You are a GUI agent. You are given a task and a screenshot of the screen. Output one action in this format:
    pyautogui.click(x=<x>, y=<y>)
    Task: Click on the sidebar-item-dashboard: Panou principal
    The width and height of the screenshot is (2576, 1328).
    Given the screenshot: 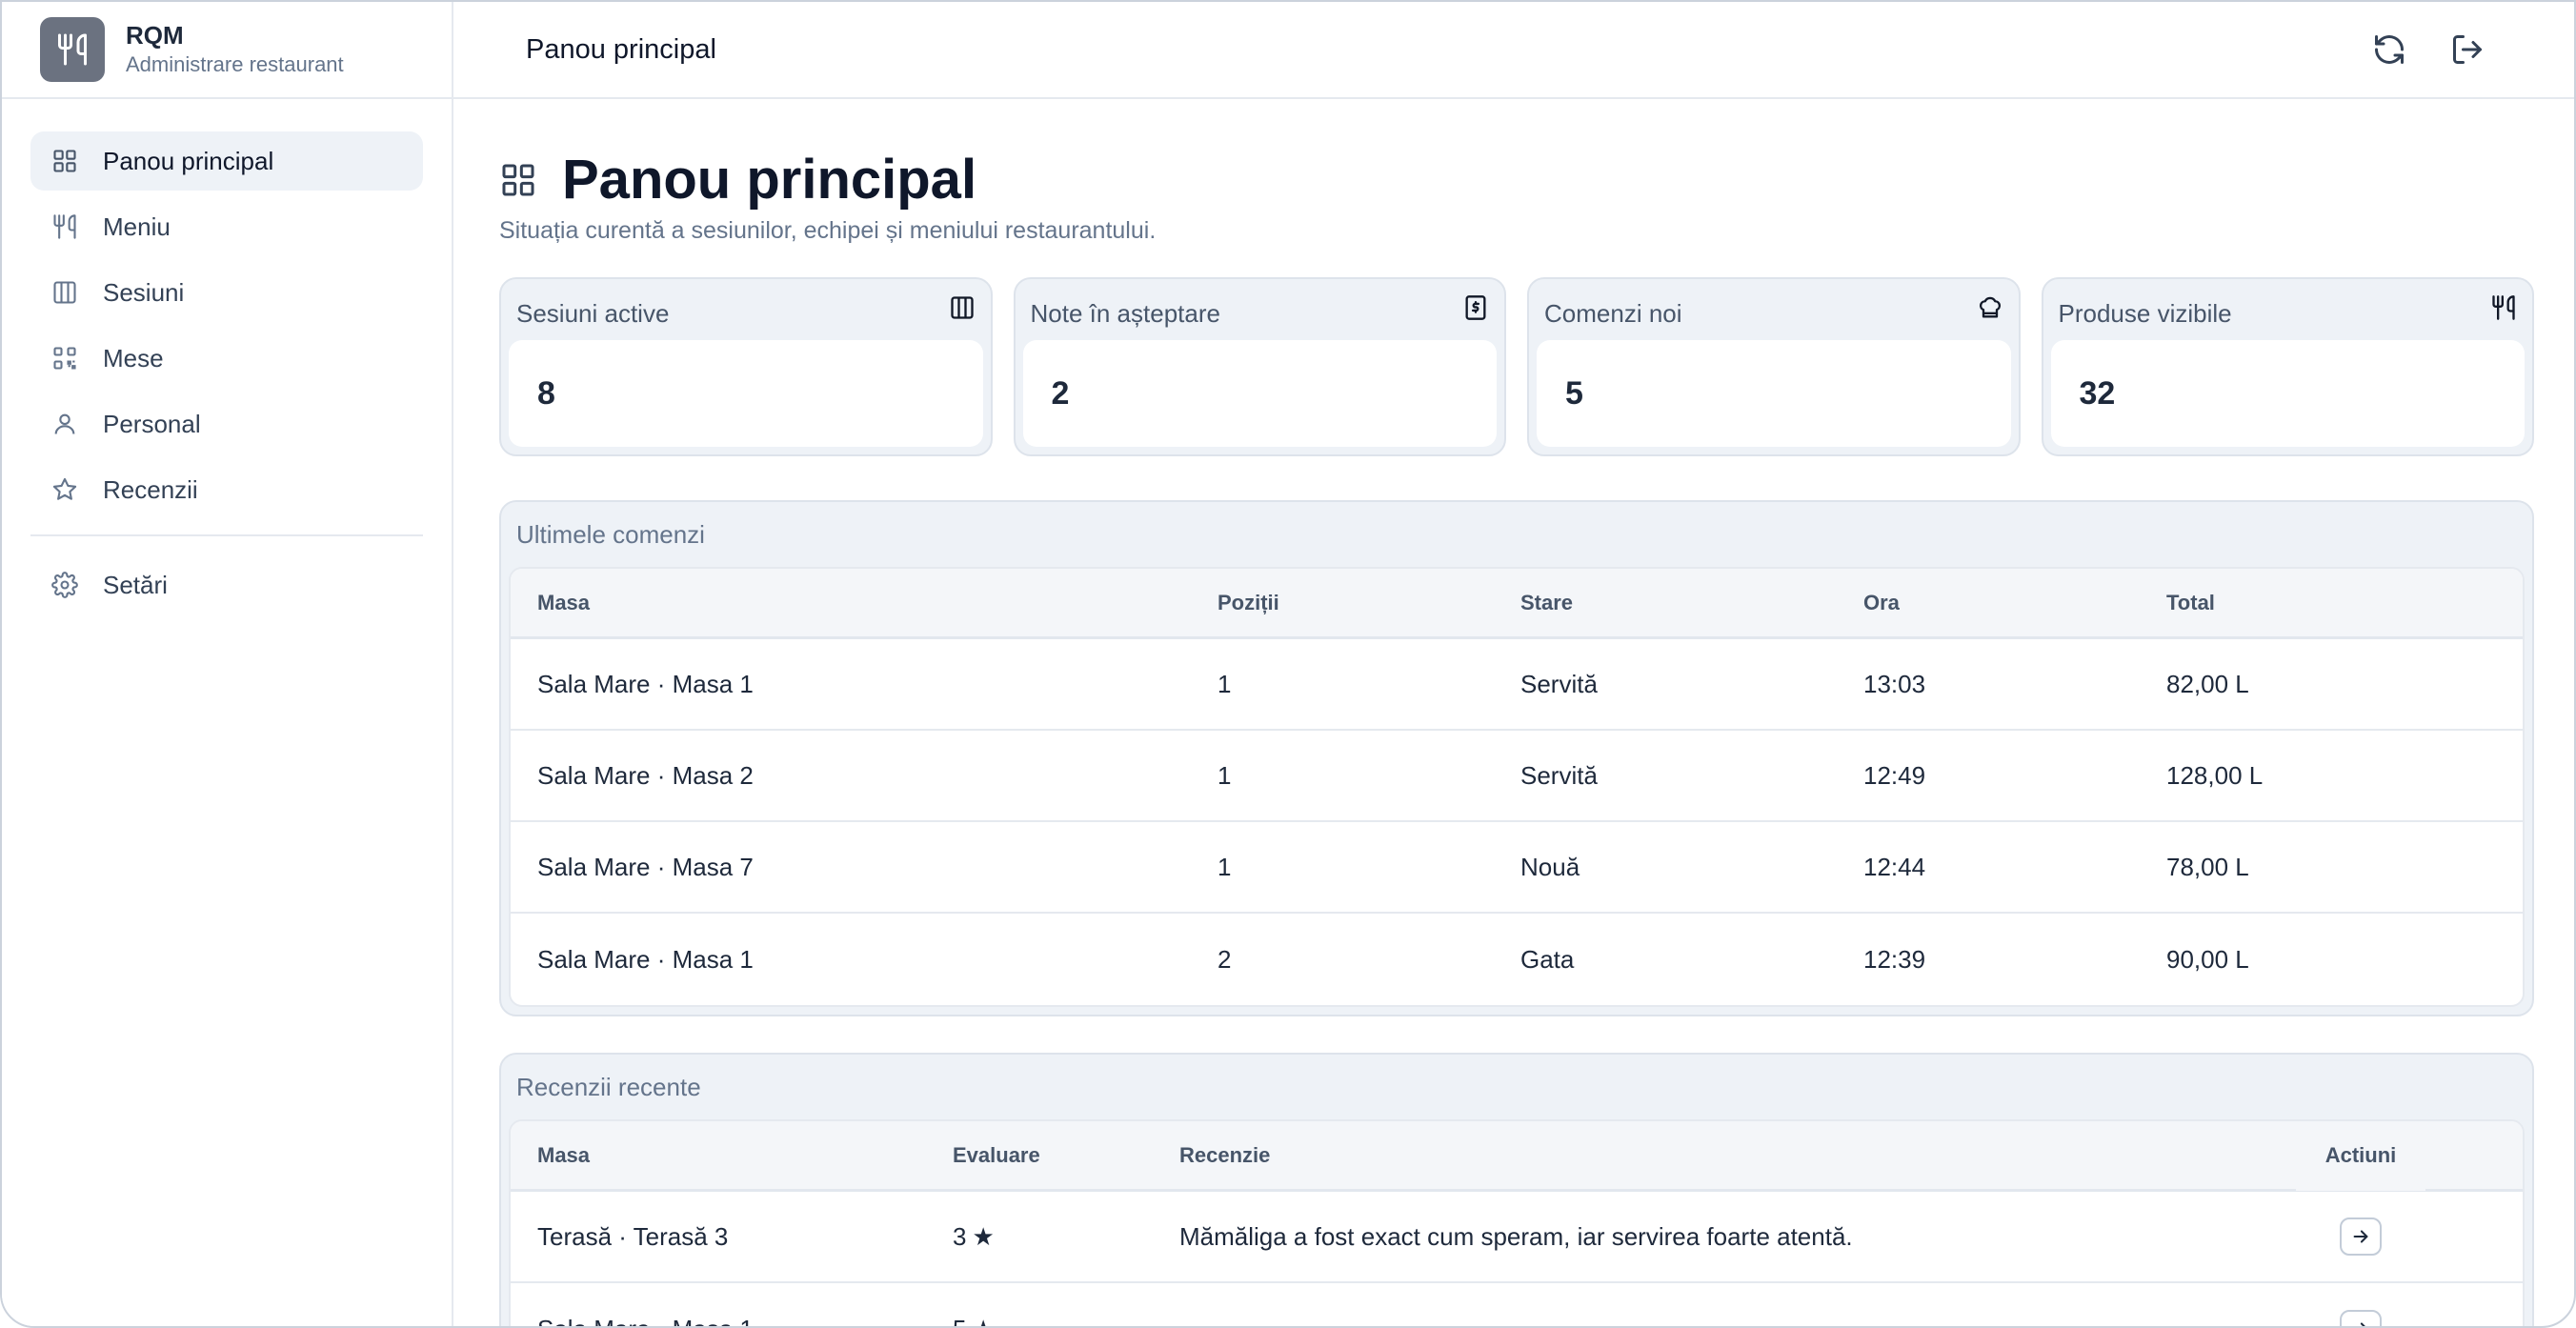 What is the action you would take?
    pyautogui.click(x=227, y=161)
    